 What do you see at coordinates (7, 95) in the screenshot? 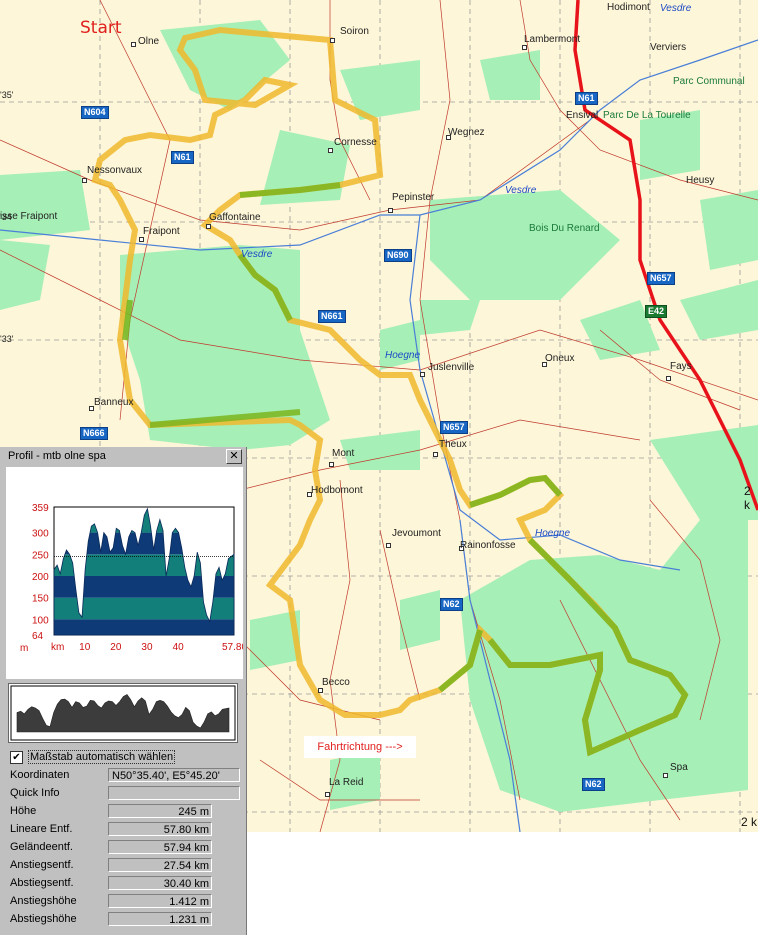
I see `coord-label: '35'` at bounding box center [7, 95].